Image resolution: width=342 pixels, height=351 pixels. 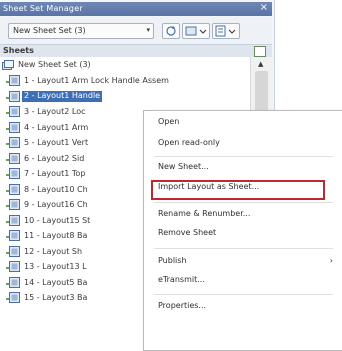 What do you see at coordinates (49, 30) in the screenshot?
I see `sheet-set-dropdown-value: New Sheet Set (3)` at bounding box center [49, 30].